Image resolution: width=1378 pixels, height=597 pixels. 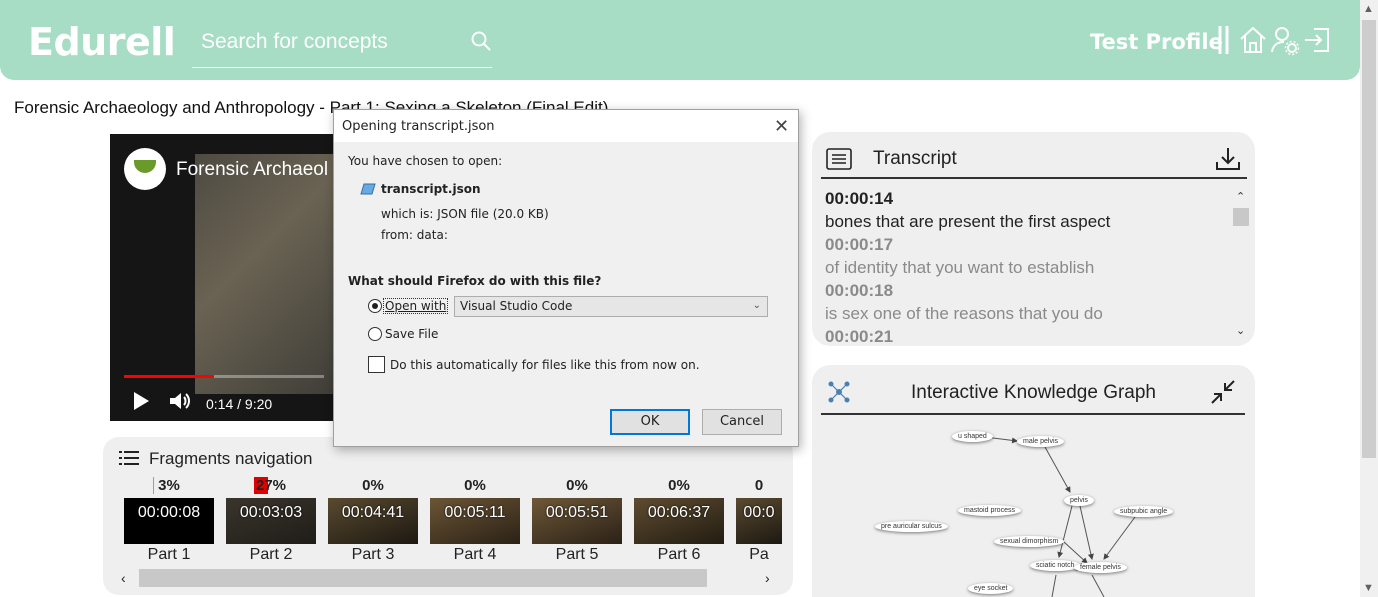 I want to click on video-player: Forensic Archaeol 0:14 / 9:20, so click(x=226, y=277).